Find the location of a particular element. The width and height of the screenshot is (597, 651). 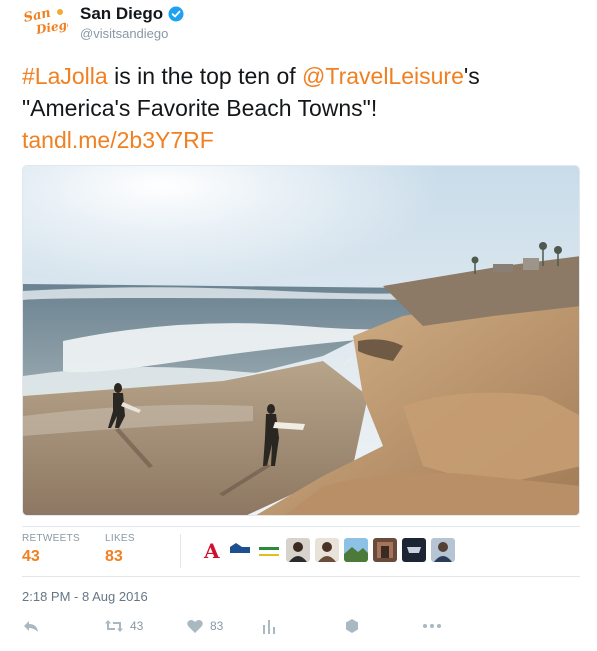

tweet-url-link: tandl.me/2b3Y7RF is located at coordinates (118, 140).